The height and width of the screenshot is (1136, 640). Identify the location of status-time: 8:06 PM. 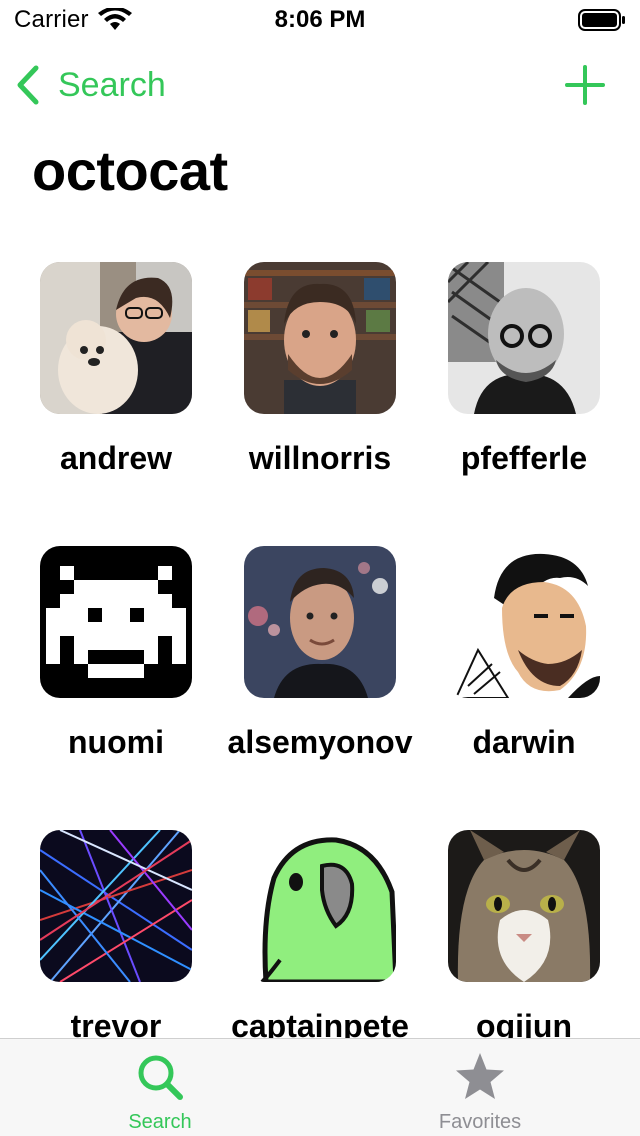
(320, 19).